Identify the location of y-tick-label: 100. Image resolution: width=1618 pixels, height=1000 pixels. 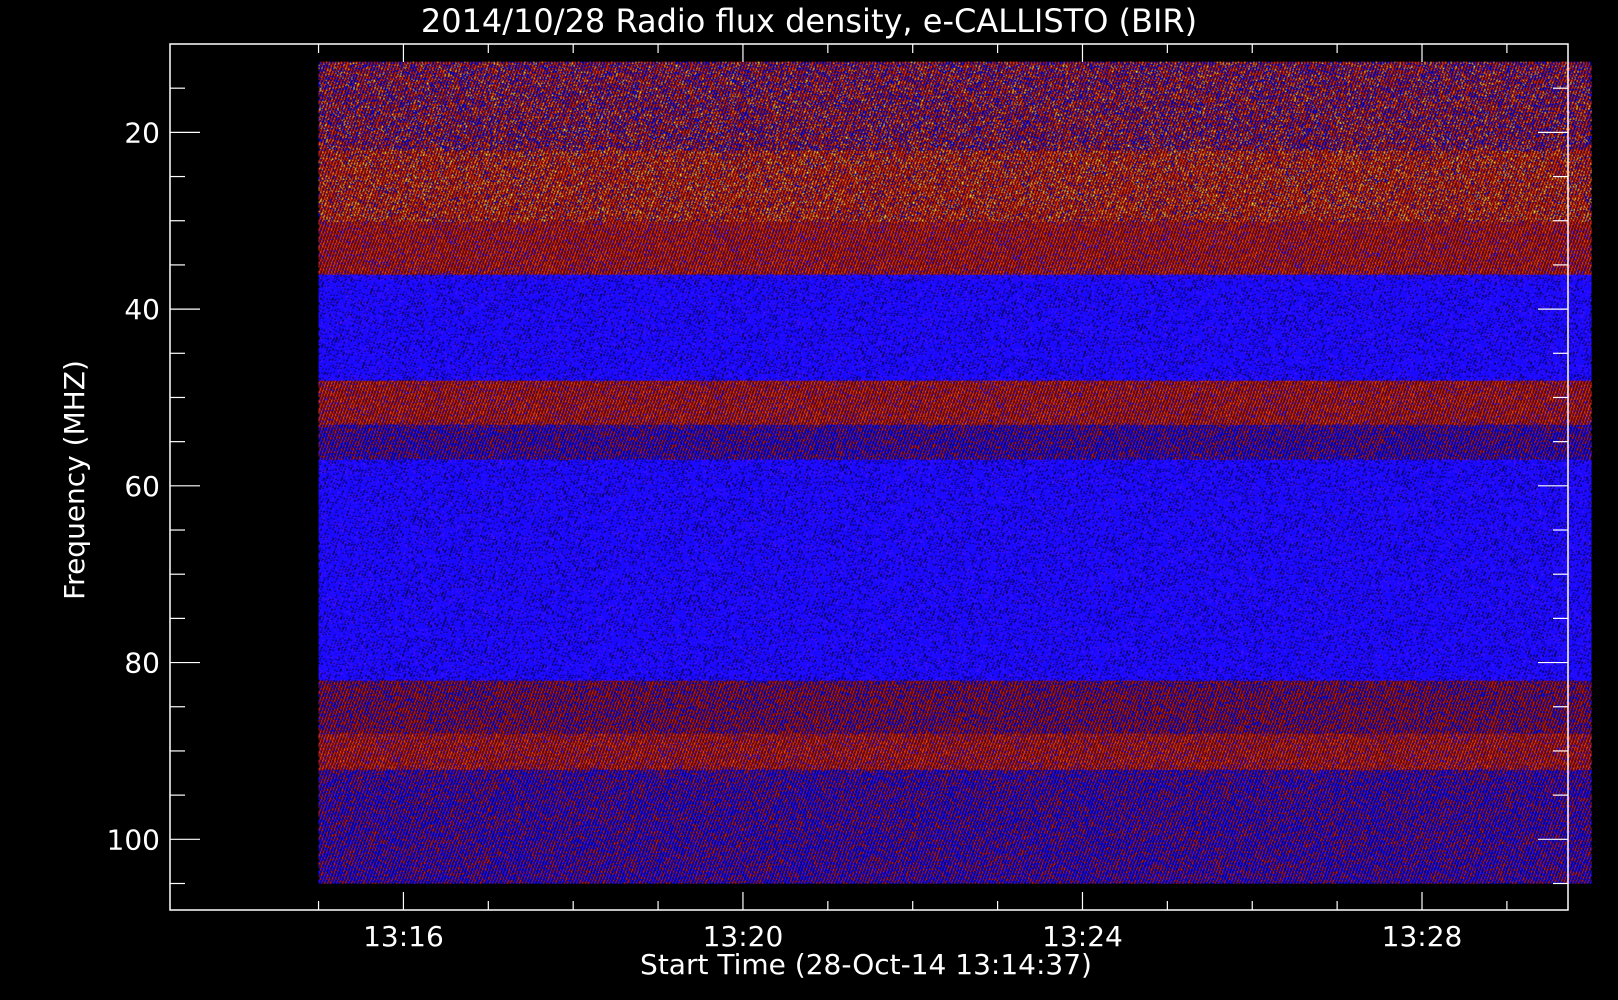
(133, 839).